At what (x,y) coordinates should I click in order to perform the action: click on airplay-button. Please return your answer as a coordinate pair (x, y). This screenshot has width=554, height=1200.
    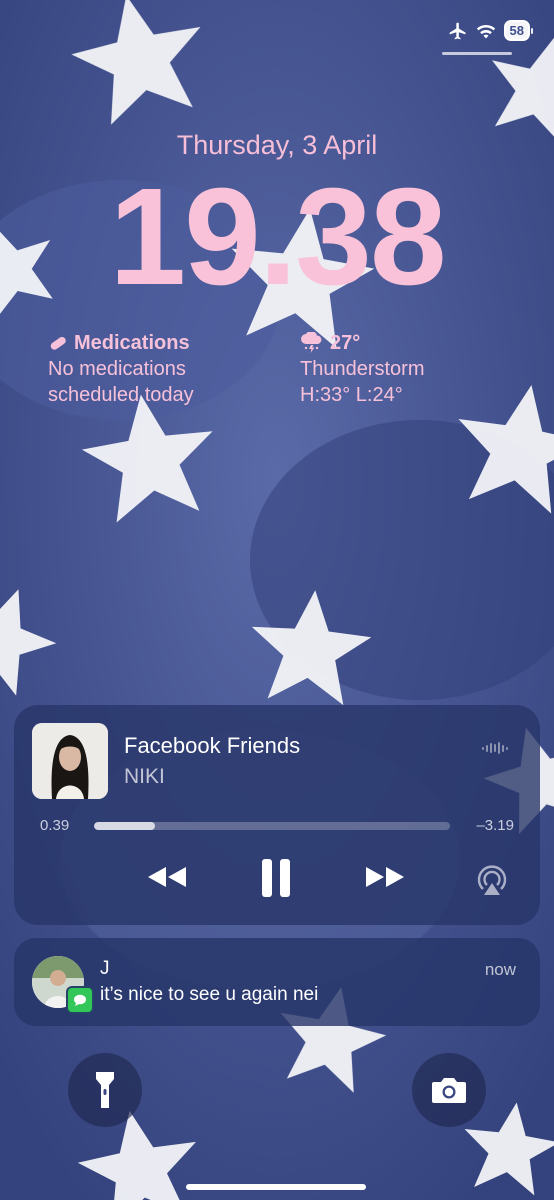
    Looking at the image, I should click on (492, 881).